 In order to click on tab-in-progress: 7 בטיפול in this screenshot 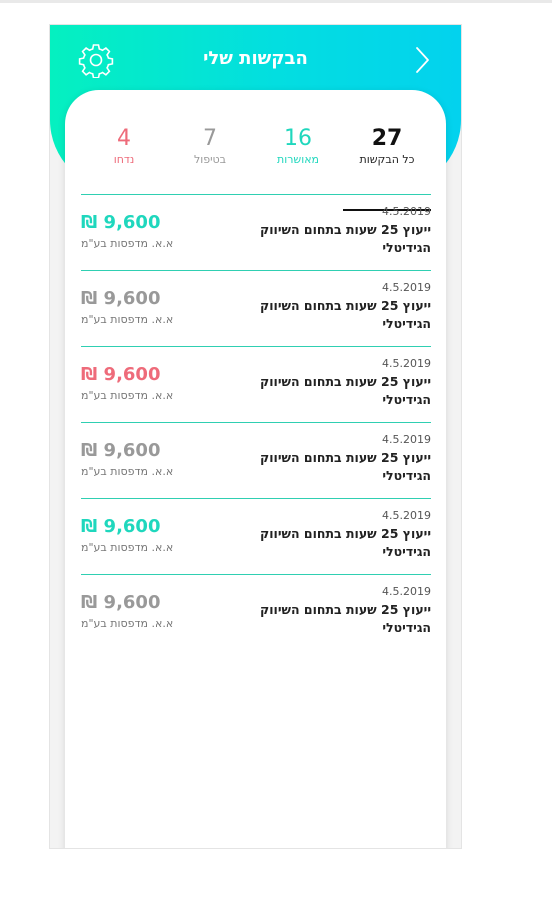, I will do `click(210, 147)`.